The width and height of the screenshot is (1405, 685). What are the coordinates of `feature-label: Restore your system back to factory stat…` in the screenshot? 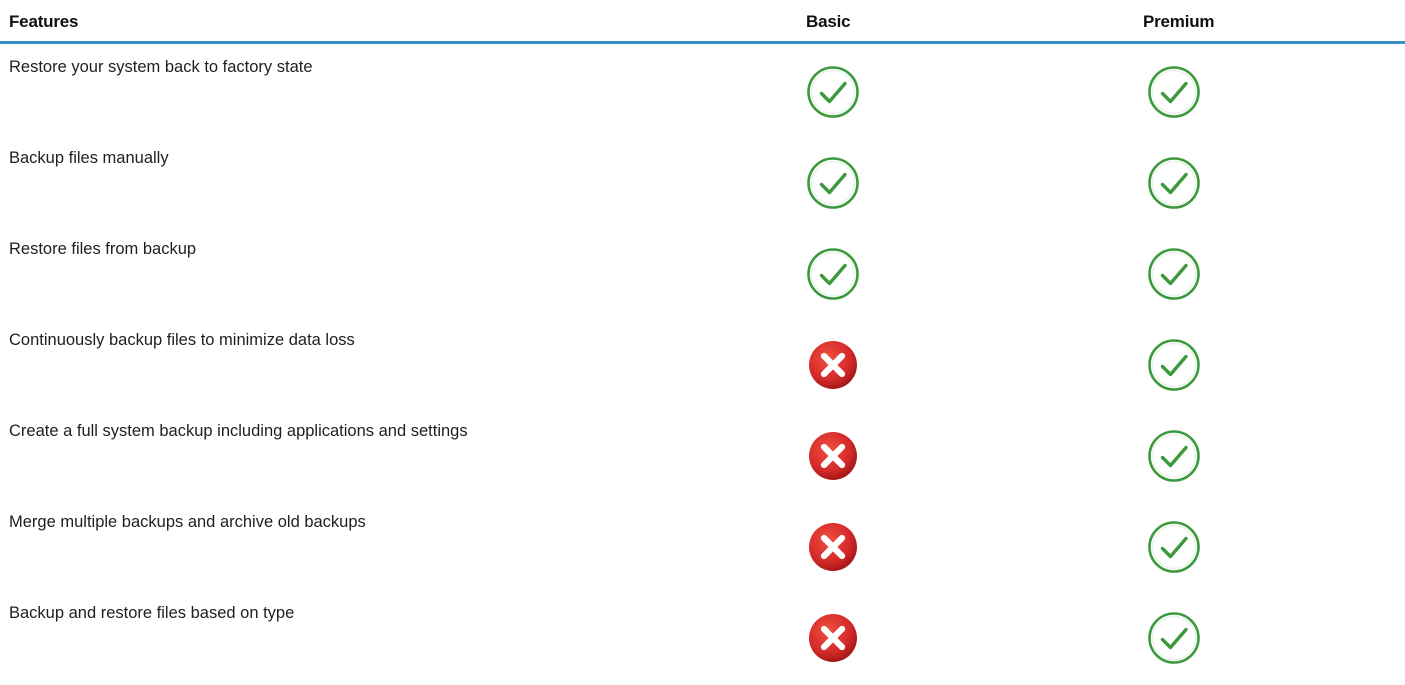 It's located at (161, 67).